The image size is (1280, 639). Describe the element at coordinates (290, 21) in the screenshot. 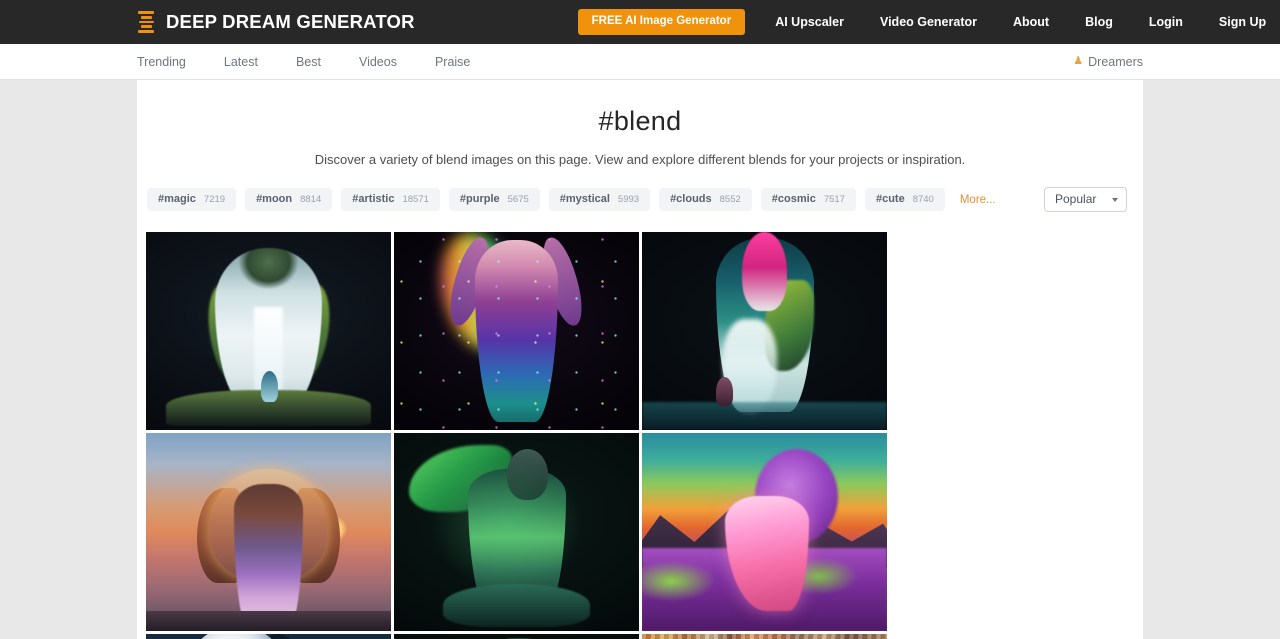

I see `brand-title: DEEP DREAM GENERATOR` at that location.